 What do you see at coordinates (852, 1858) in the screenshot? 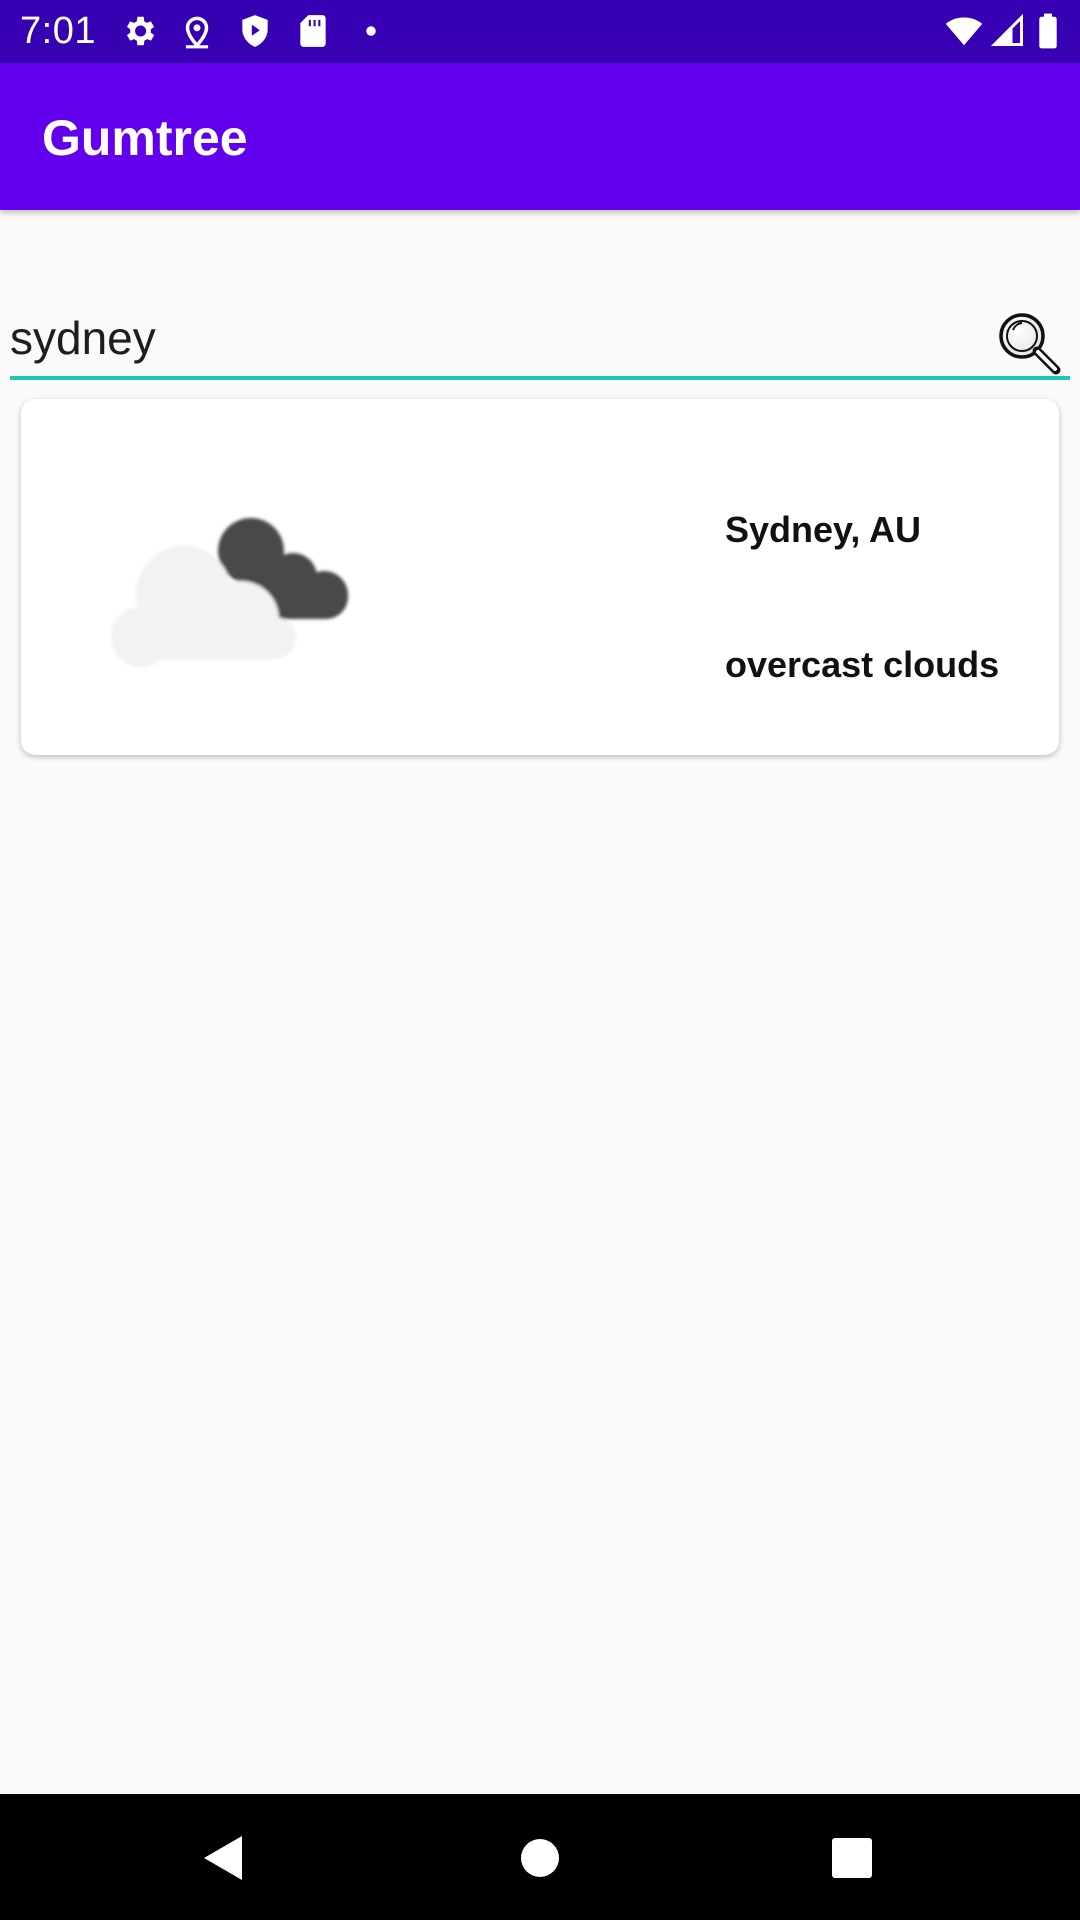
I see `recents-icon` at bounding box center [852, 1858].